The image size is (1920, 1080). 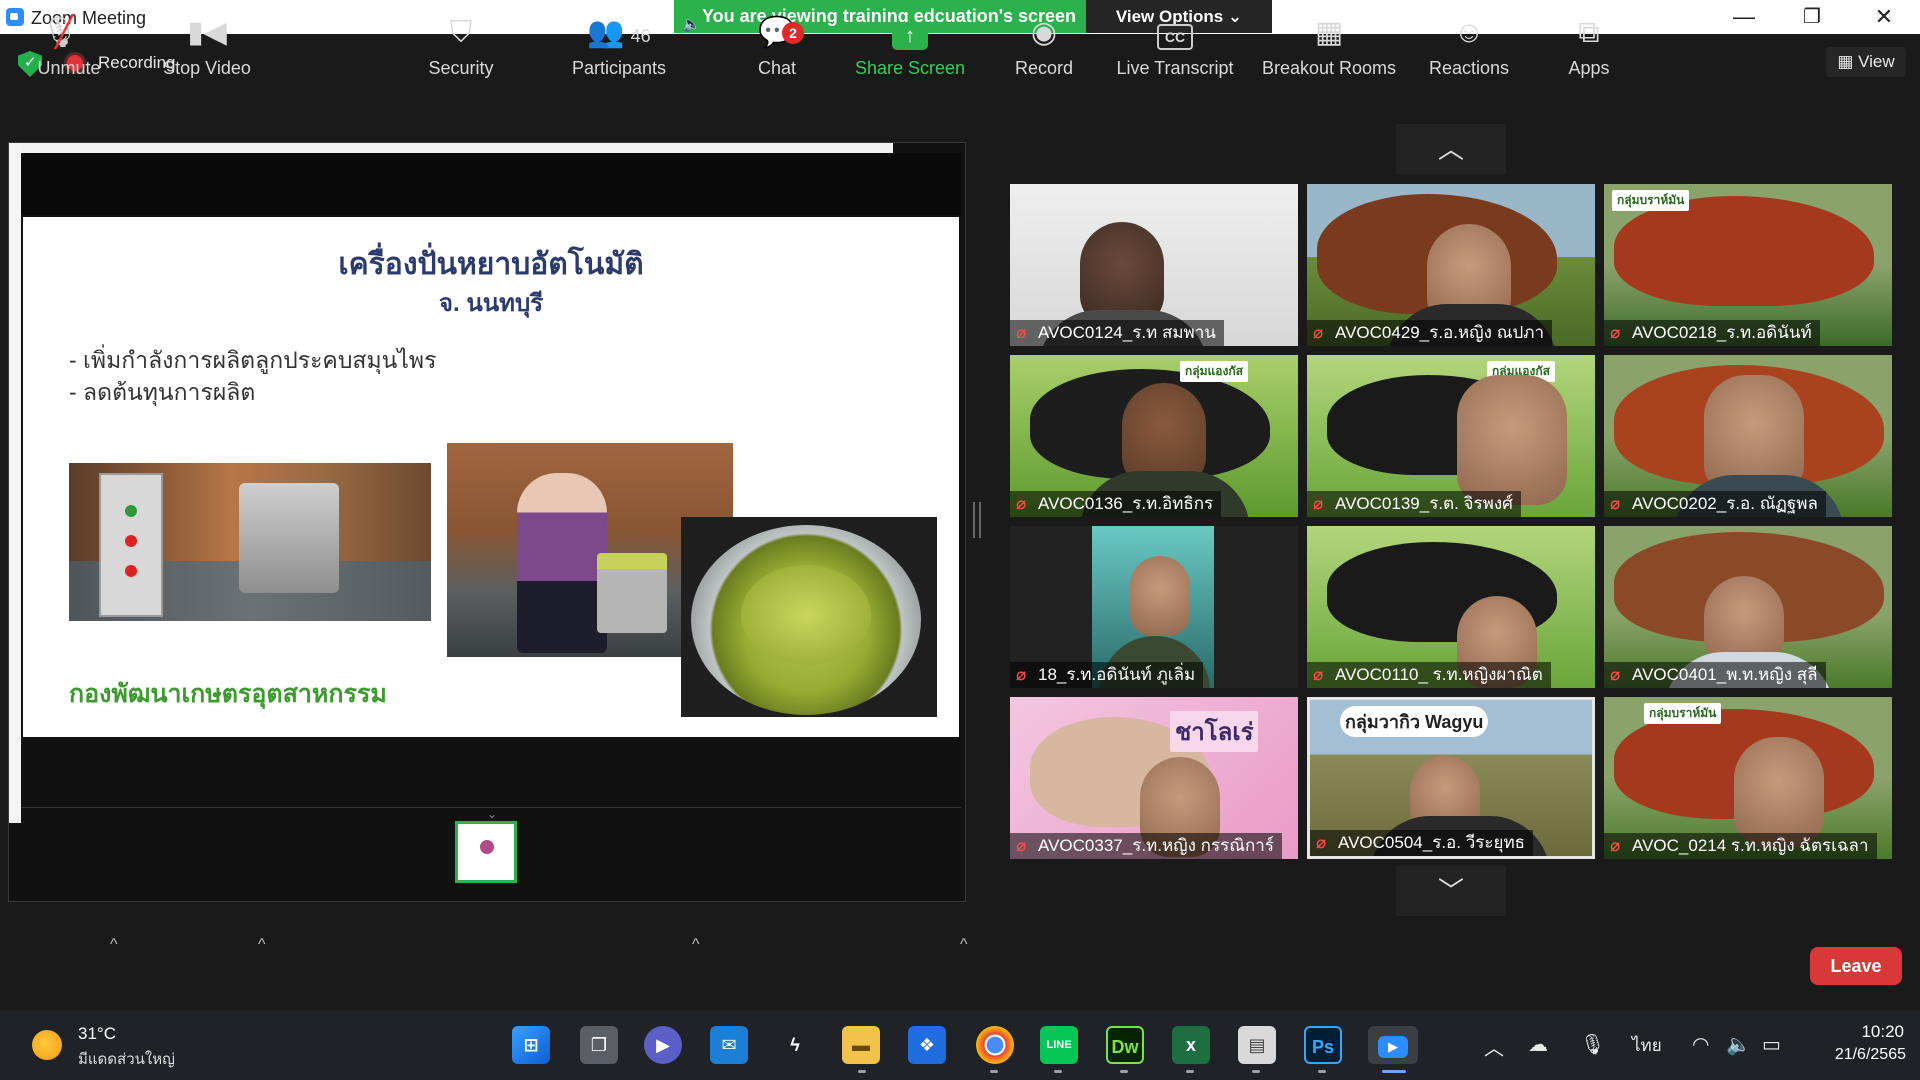 I want to click on slide-thumbnail, so click(x=486, y=852).